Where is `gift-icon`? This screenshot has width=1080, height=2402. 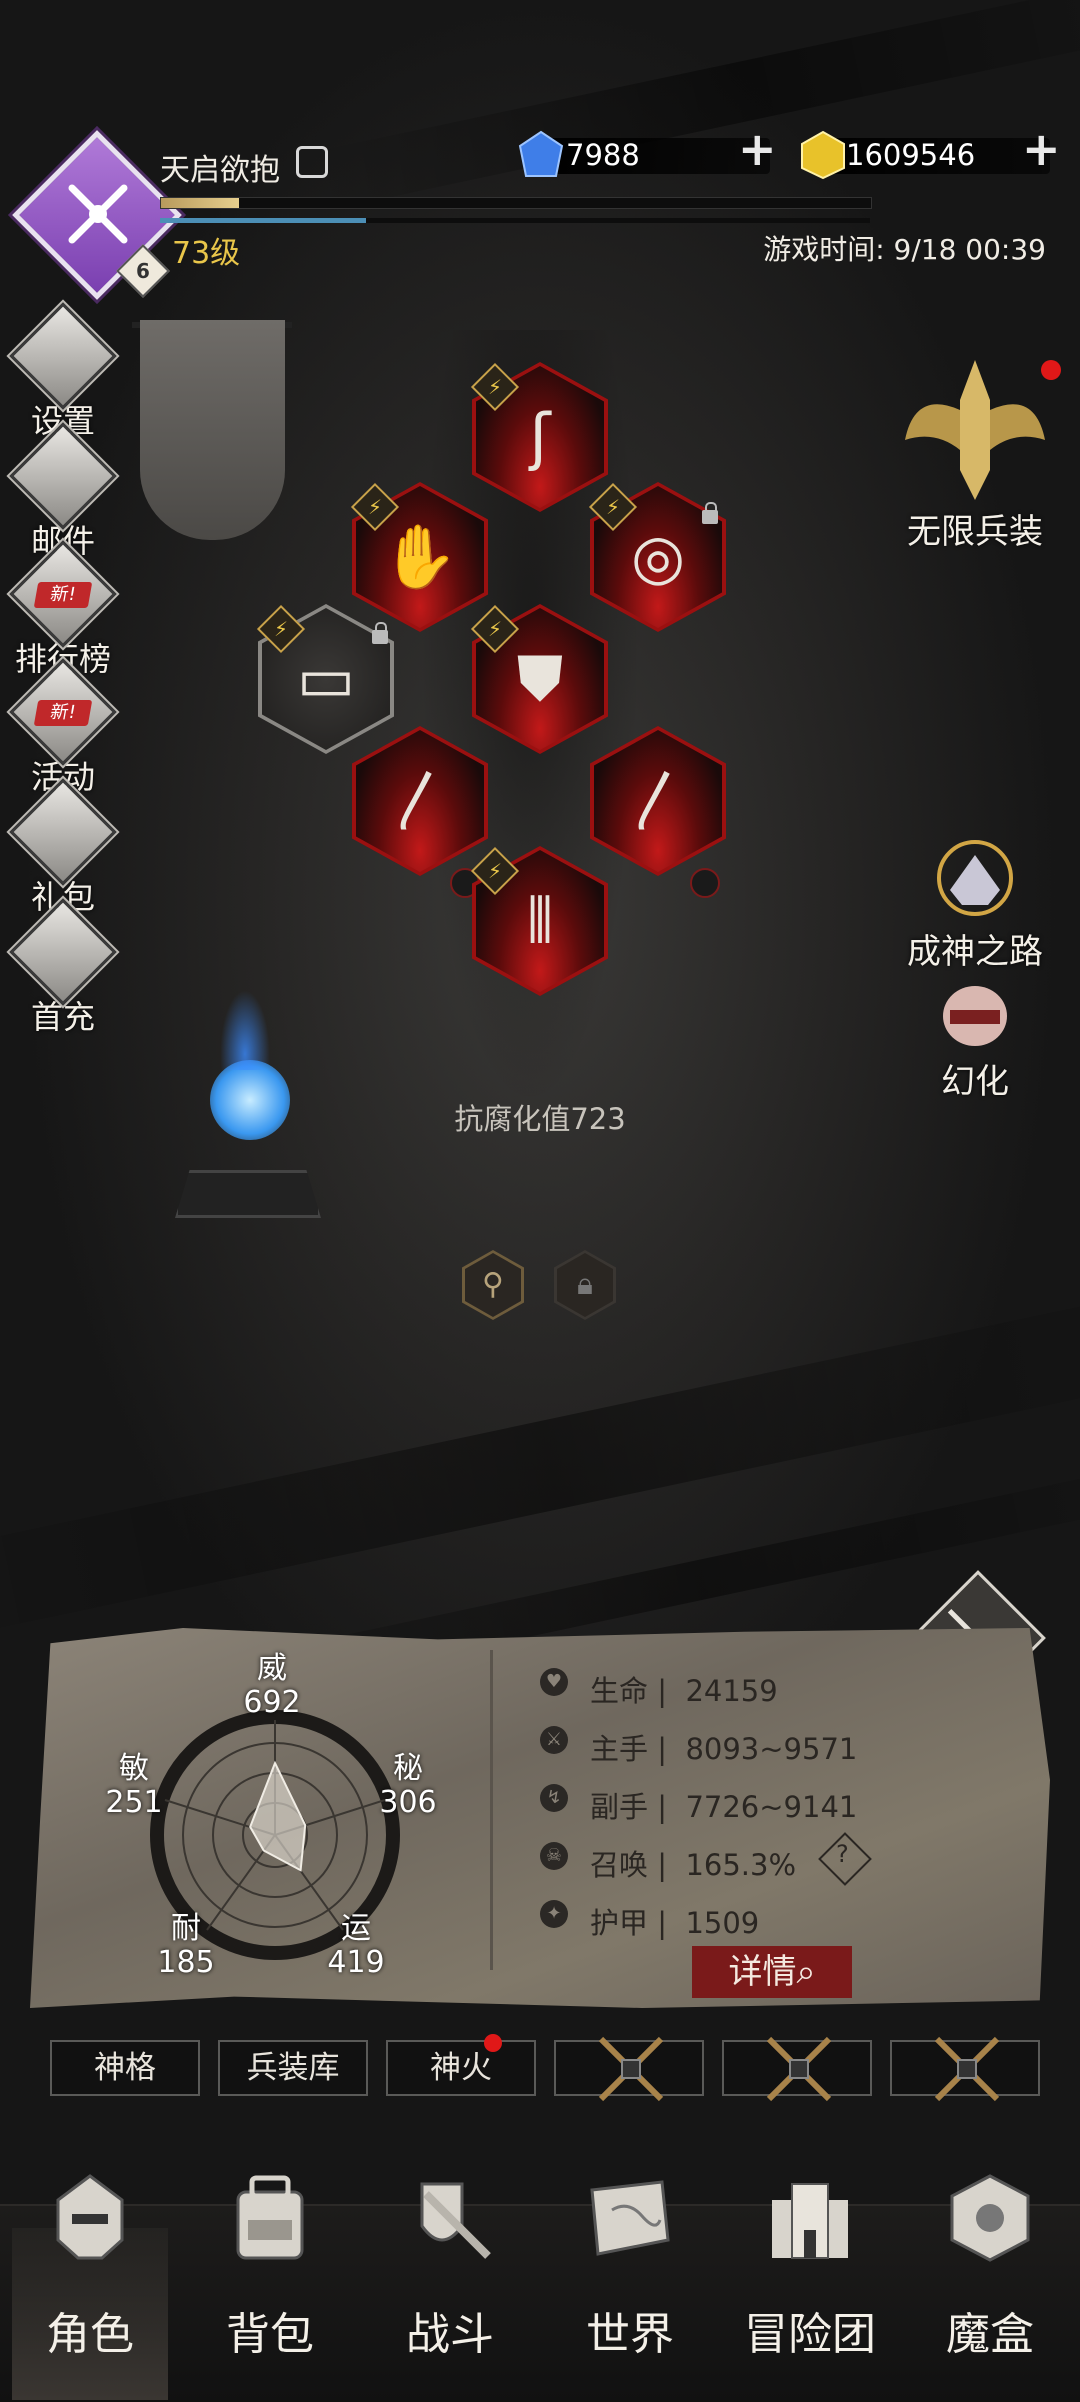
gift-icon is located at coordinates (63, 832).